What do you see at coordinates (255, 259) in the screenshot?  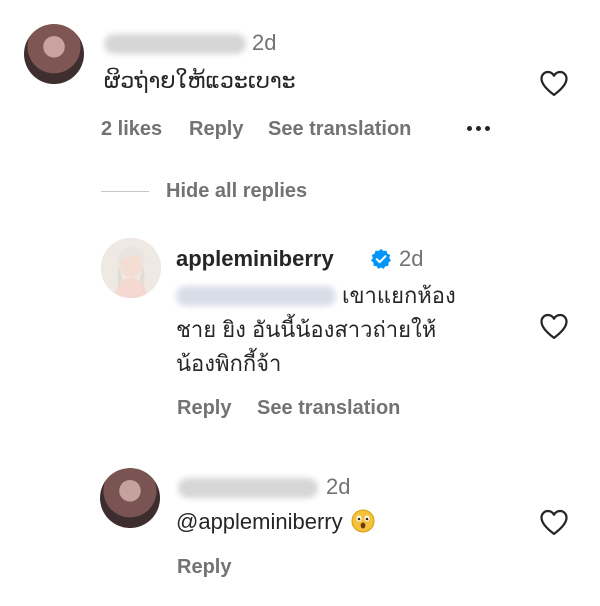 I see `username: appleminiberry` at bounding box center [255, 259].